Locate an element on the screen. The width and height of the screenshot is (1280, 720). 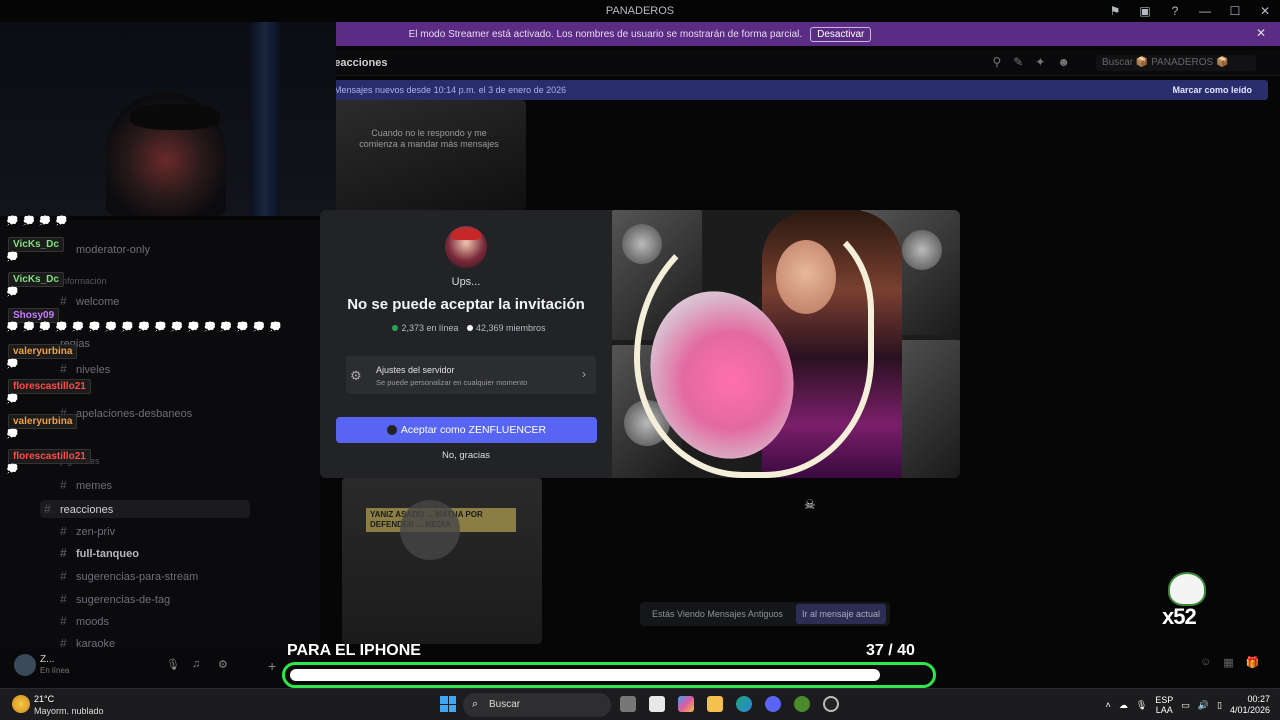
clock-date: 4/01/2026 is located at coordinates (1249, 710).